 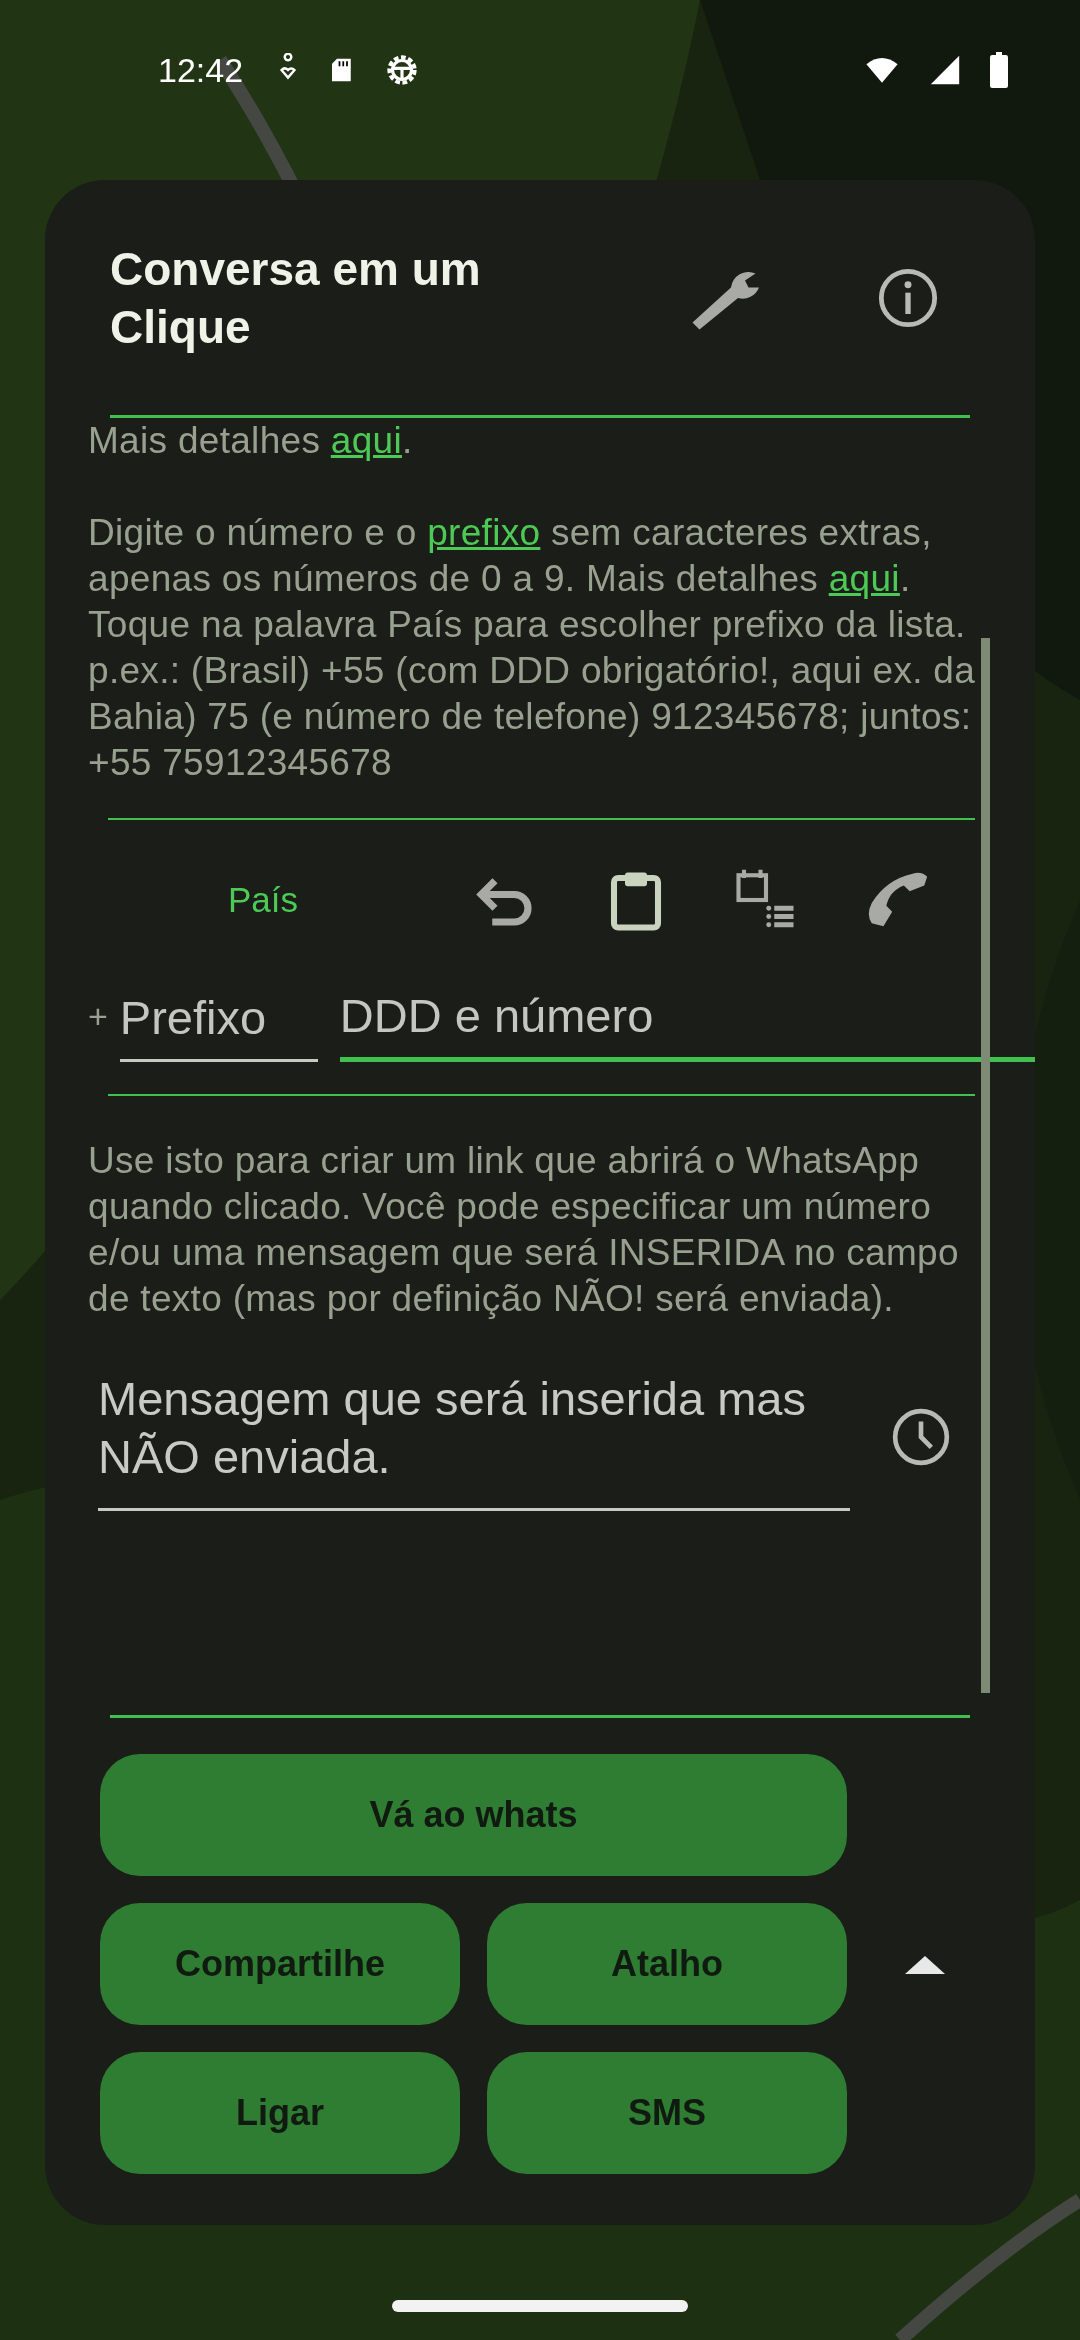 What do you see at coordinates (98, 1017) in the screenshot?
I see `plus-sign: +` at bounding box center [98, 1017].